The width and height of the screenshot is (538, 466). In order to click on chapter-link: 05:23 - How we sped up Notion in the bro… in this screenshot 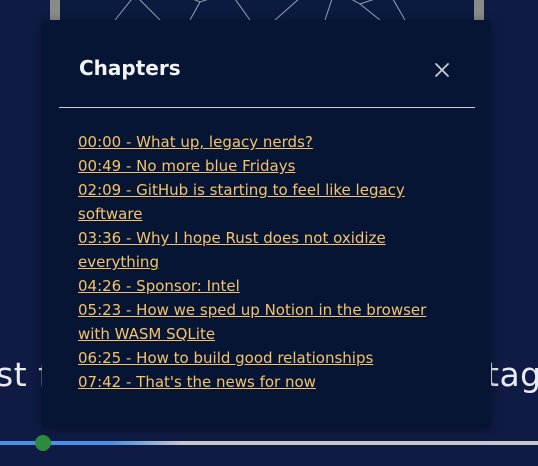, I will do `click(260, 322)`.